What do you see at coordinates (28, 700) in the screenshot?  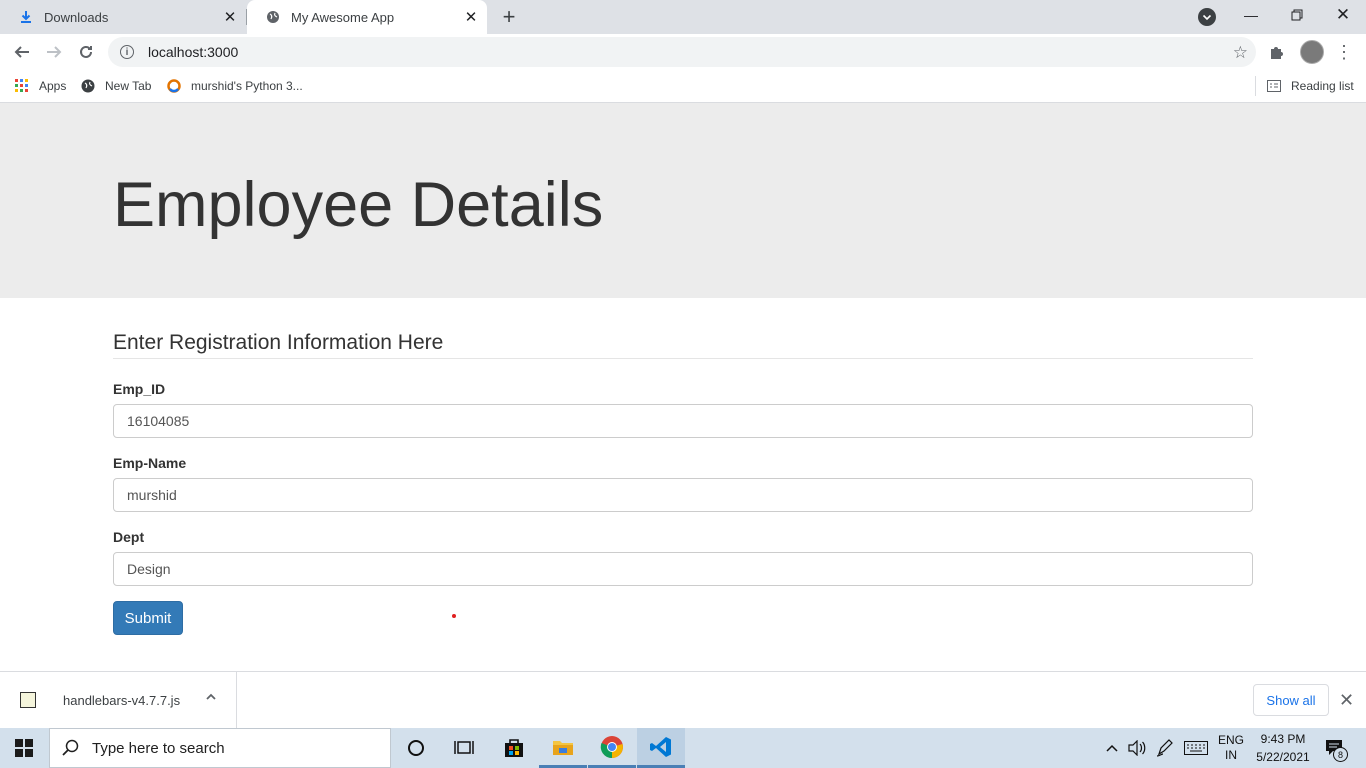 I see `js-file-icon` at bounding box center [28, 700].